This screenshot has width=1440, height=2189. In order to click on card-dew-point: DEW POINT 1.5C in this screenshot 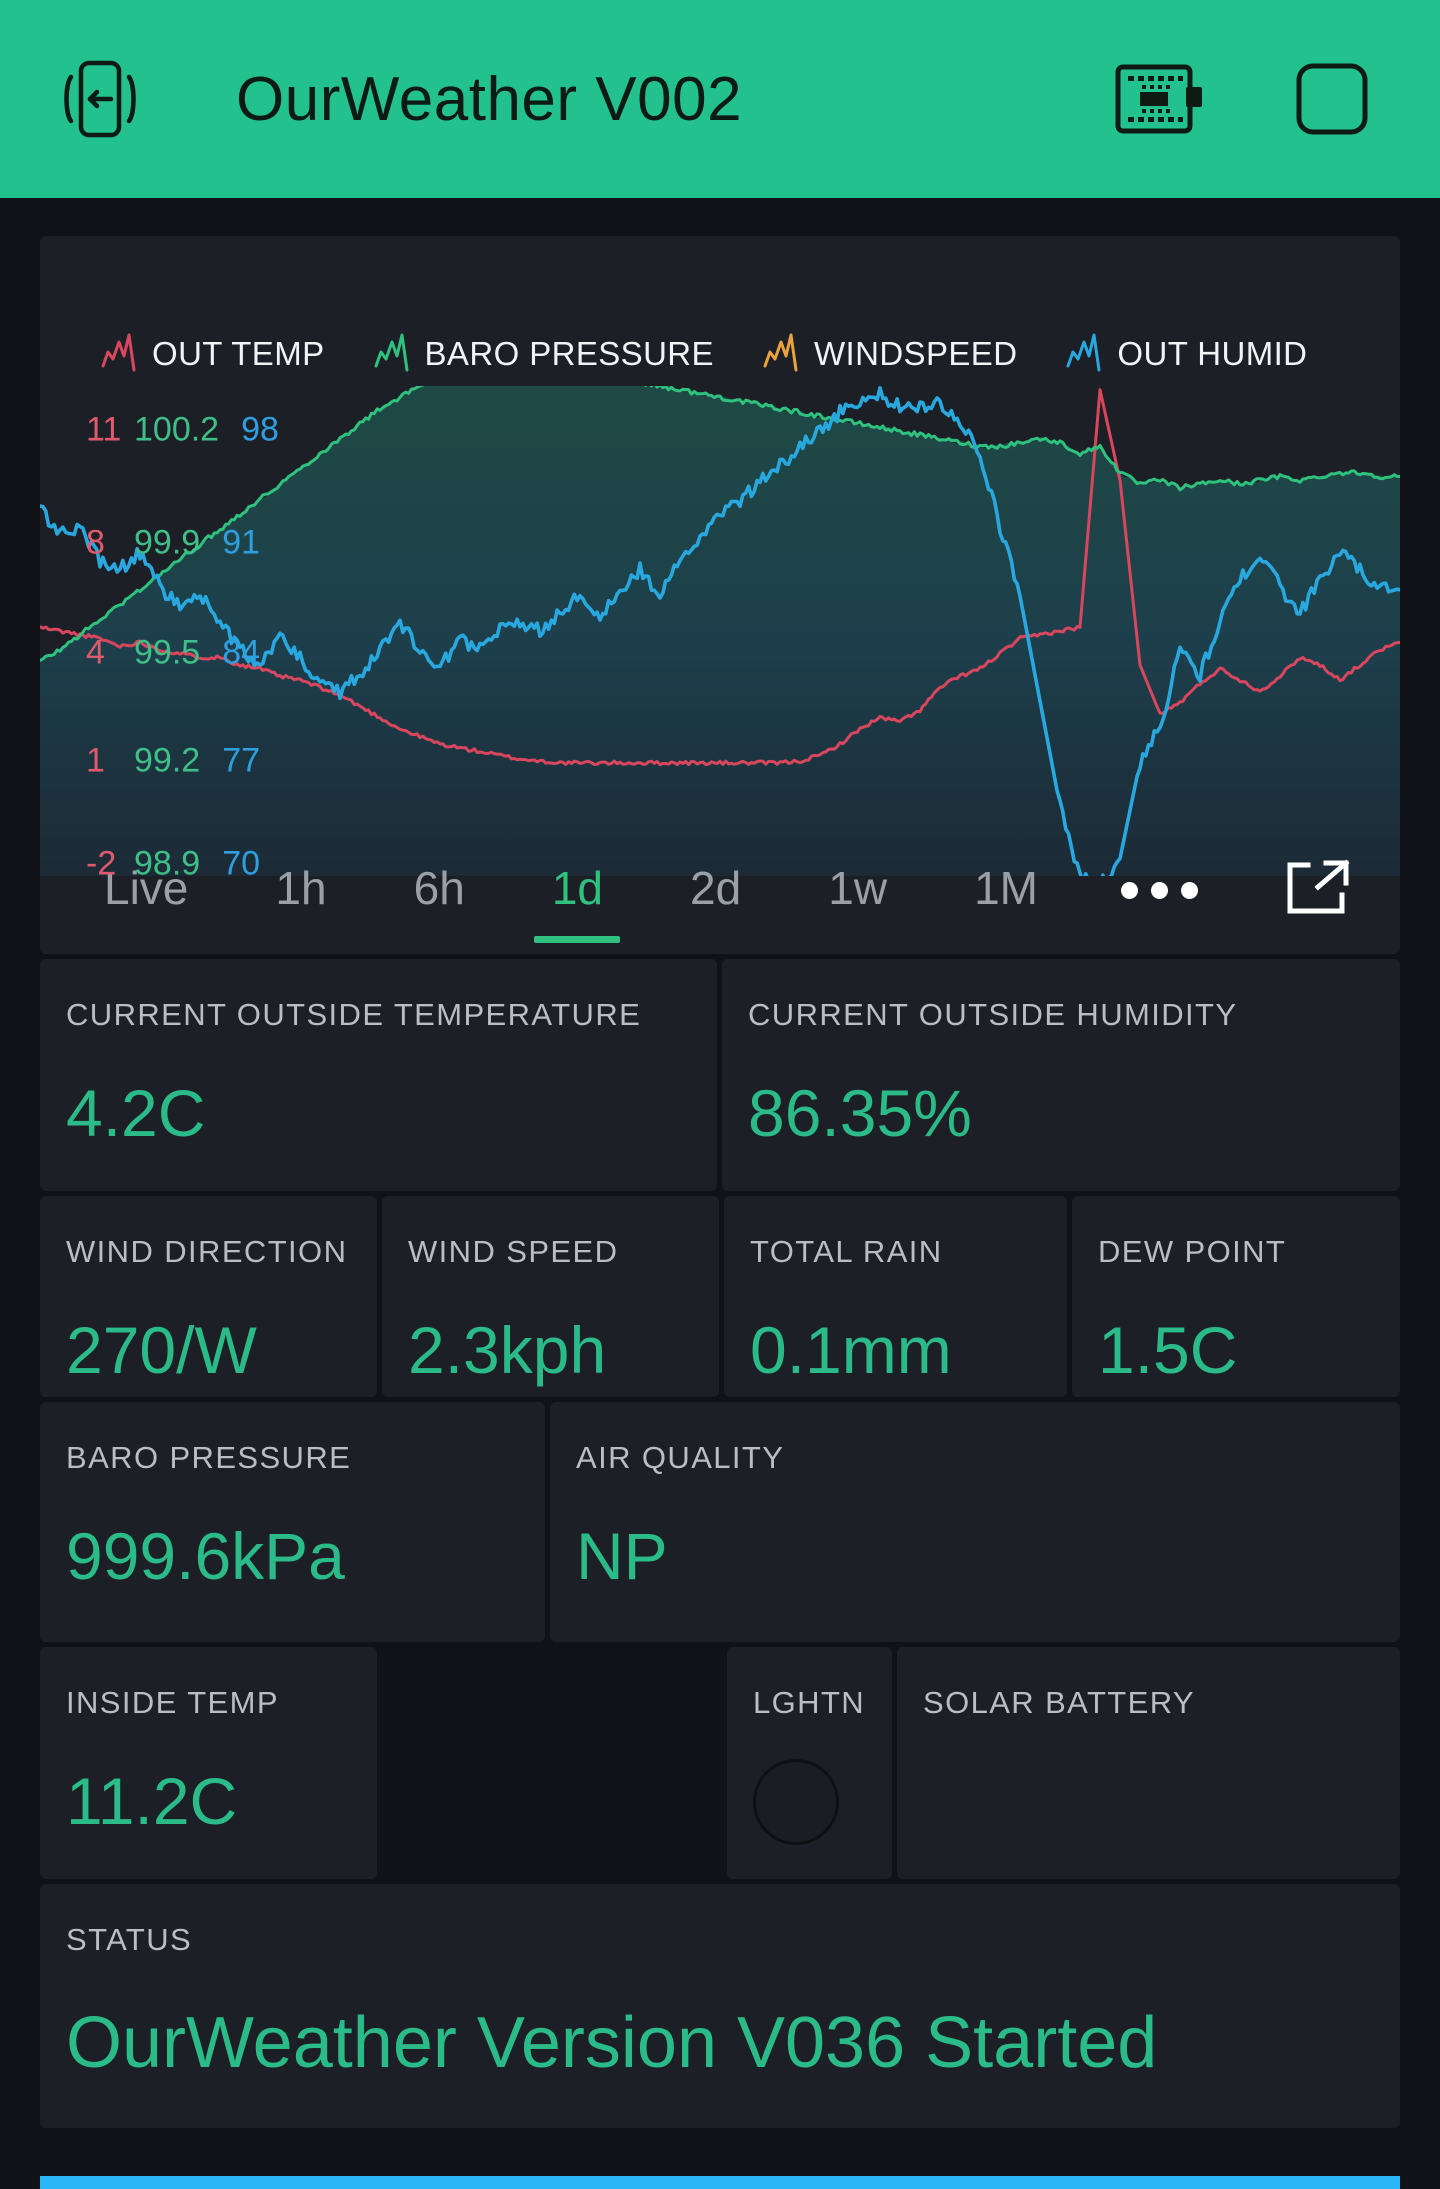, I will do `click(1236, 1296)`.